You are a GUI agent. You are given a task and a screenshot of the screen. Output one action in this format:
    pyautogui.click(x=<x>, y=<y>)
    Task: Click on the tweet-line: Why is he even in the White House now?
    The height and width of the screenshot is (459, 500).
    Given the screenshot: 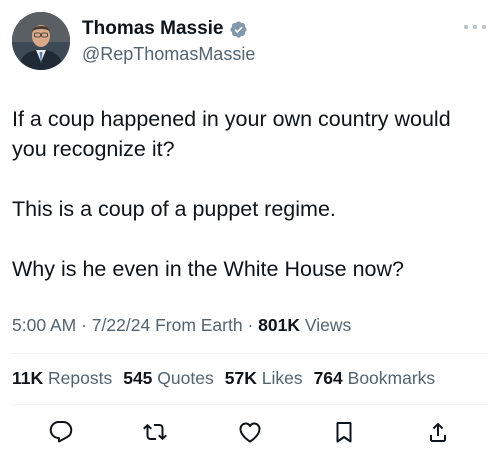 What is the action you would take?
    pyautogui.click(x=208, y=269)
    